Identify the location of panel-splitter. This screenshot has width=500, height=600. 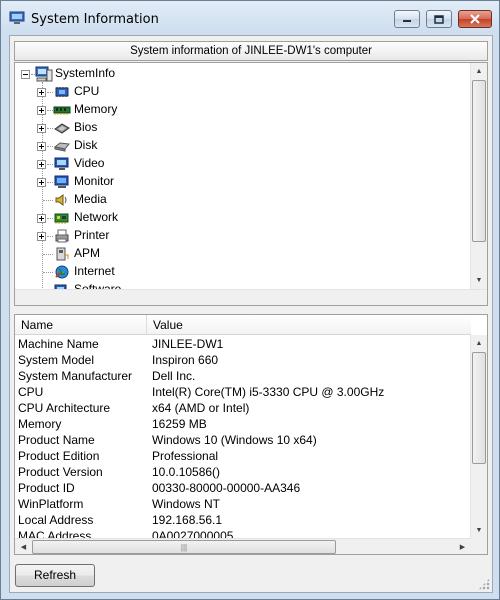
(251, 310).